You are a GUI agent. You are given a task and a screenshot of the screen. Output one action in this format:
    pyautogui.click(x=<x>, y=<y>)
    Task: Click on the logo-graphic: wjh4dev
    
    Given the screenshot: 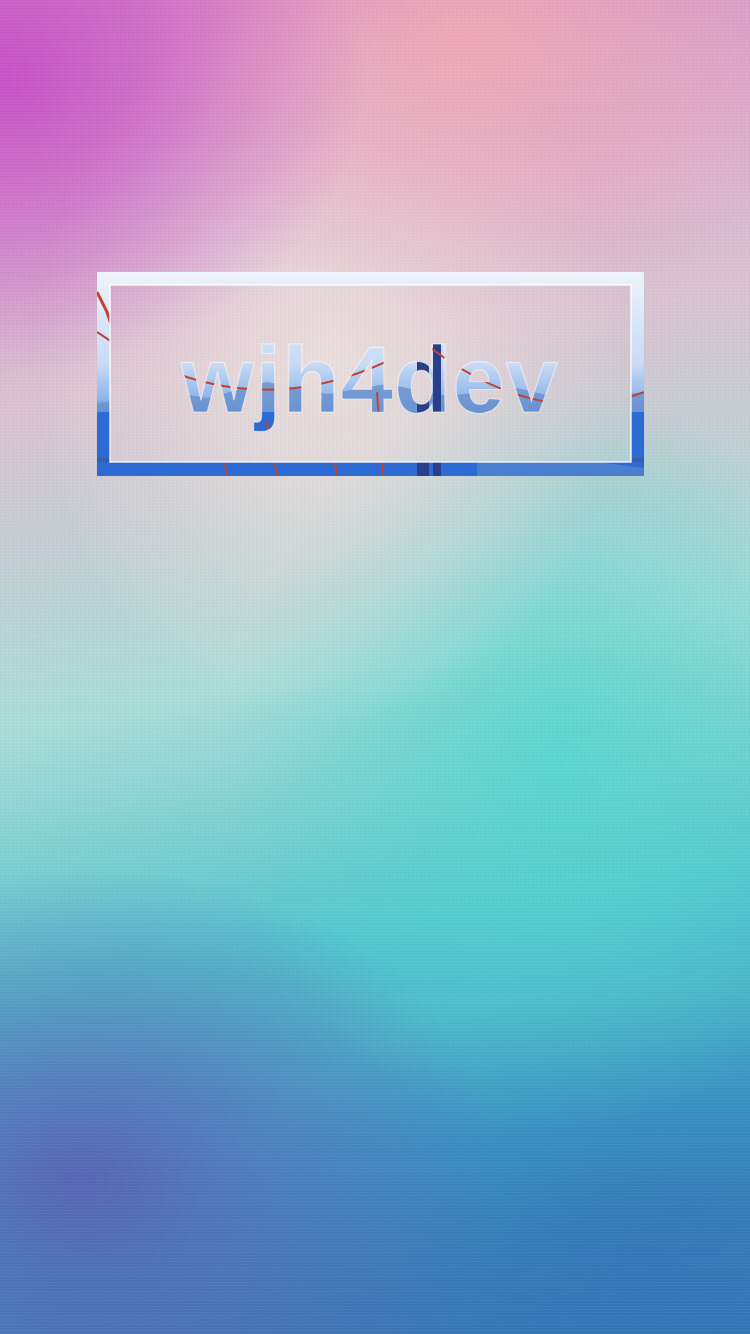 What is the action you would take?
    pyautogui.click(x=370, y=374)
    